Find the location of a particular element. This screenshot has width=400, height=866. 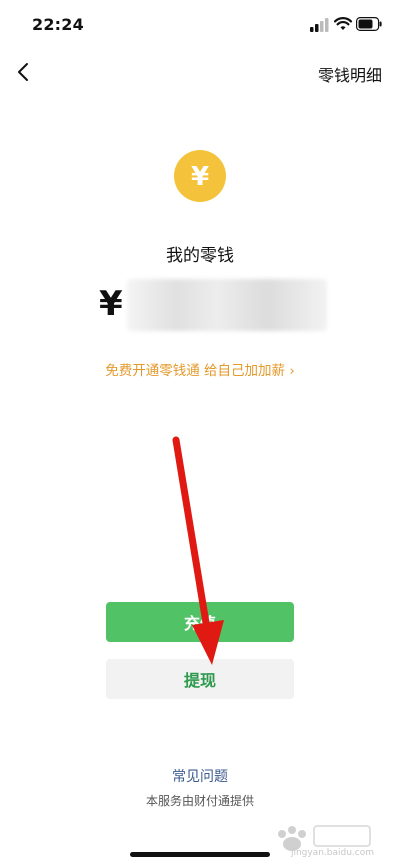

faq-link: 常见问题 is located at coordinates (200, 776).